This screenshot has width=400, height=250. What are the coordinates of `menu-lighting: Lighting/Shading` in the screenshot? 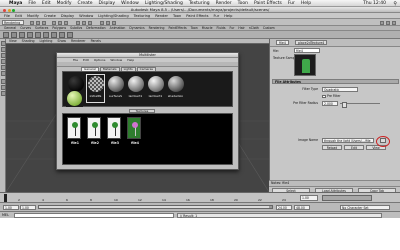 It's located at (164, 3).